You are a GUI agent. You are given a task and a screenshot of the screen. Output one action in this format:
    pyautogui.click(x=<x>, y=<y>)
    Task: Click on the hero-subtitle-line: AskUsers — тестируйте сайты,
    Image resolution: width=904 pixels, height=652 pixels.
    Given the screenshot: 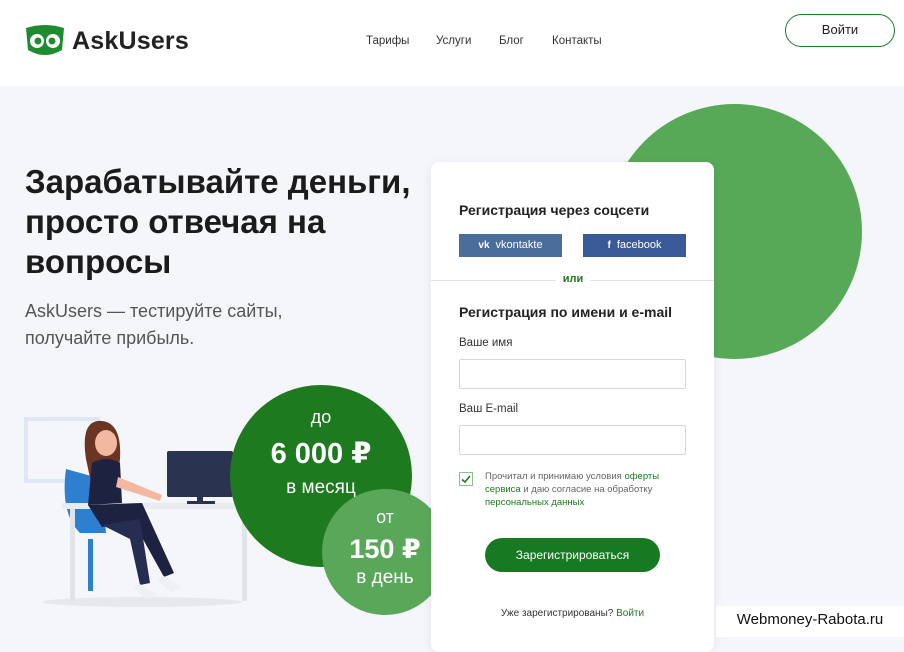 What is the action you would take?
    pyautogui.click(x=154, y=311)
    